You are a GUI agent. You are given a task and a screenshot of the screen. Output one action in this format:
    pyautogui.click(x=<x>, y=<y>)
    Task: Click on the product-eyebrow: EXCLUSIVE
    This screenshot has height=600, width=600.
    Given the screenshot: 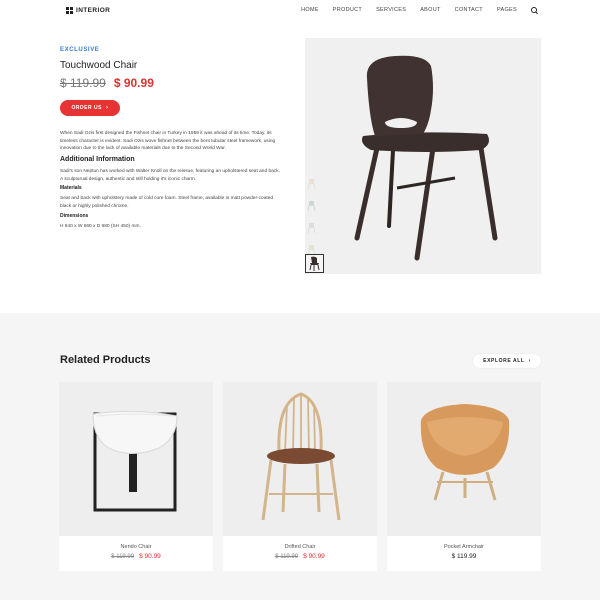 What is the action you would take?
    pyautogui.click(x=80, y=50)
    